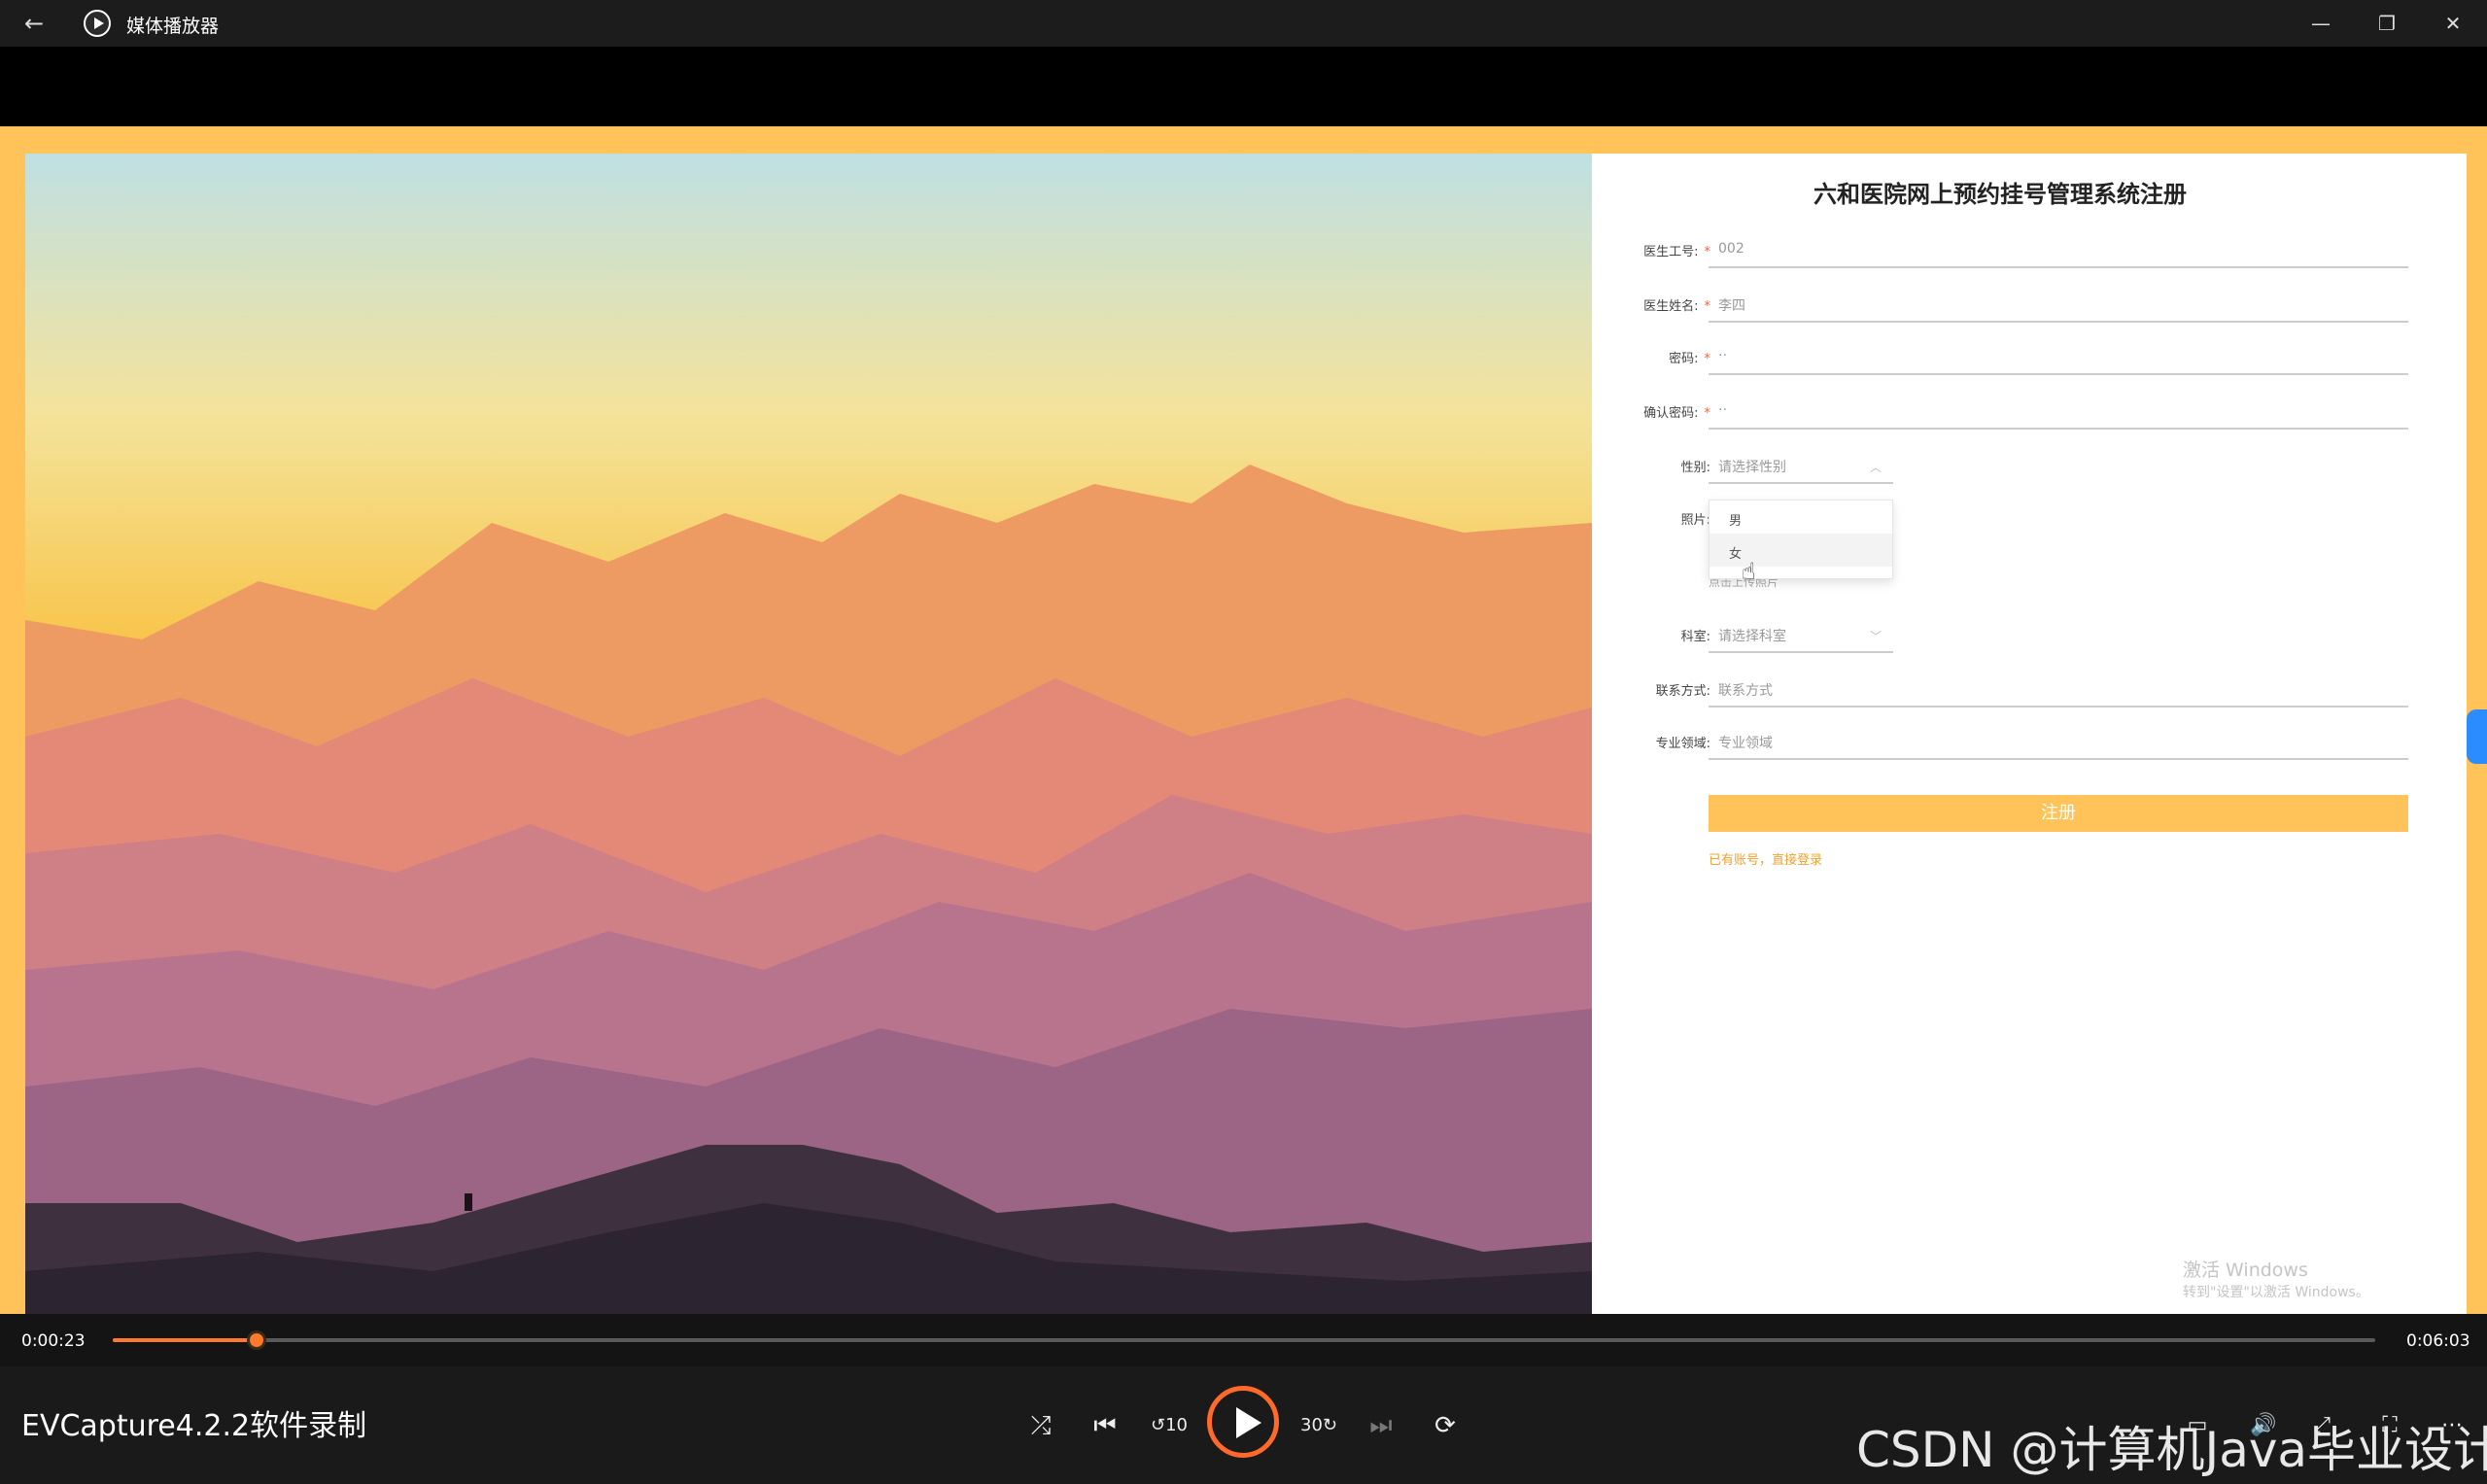 Image resolution: width=2487 pixels, height=1484 pixels. I want to click on side-floating-tab, so click(2477, 736).